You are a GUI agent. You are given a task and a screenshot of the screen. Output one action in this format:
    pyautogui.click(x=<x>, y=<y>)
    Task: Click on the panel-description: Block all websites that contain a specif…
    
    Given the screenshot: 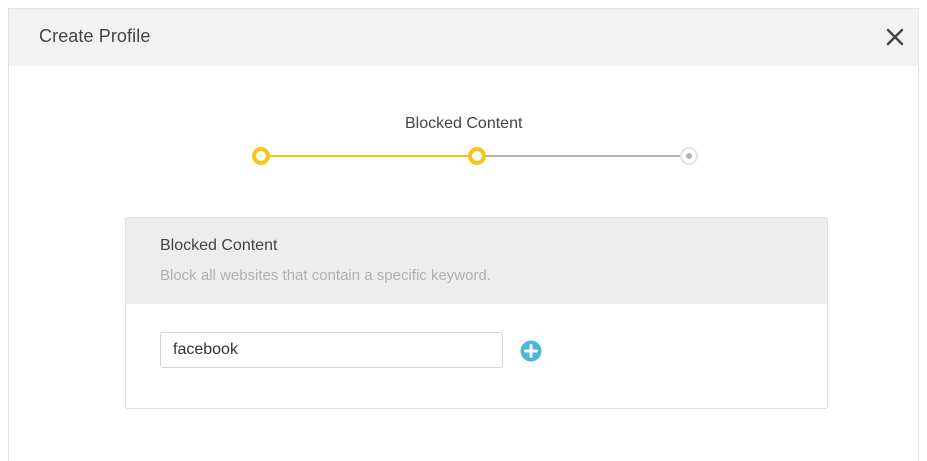 What is the action you would take?
    pyautogui.click(x=325, y=275)
    